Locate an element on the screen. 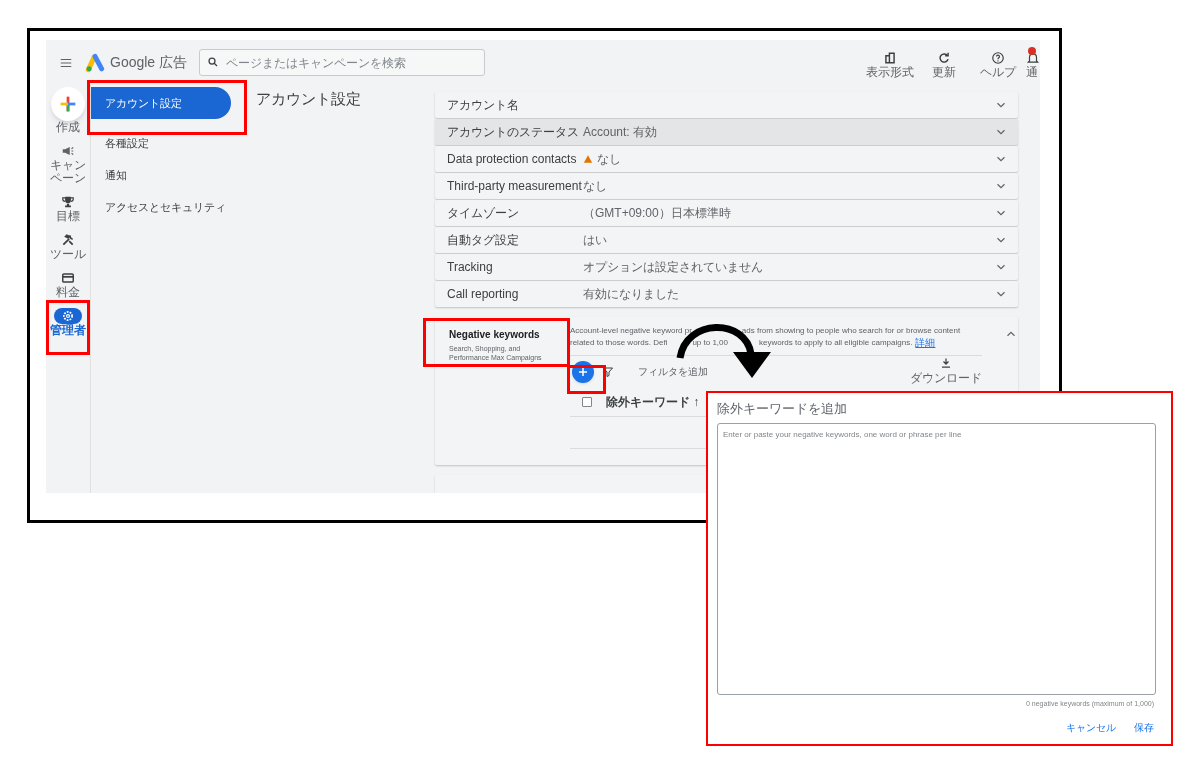 Image resolution: width=1200 pixels, height=767 pixels. dialog-button: 保存 is located at coordinates (1144, 727).